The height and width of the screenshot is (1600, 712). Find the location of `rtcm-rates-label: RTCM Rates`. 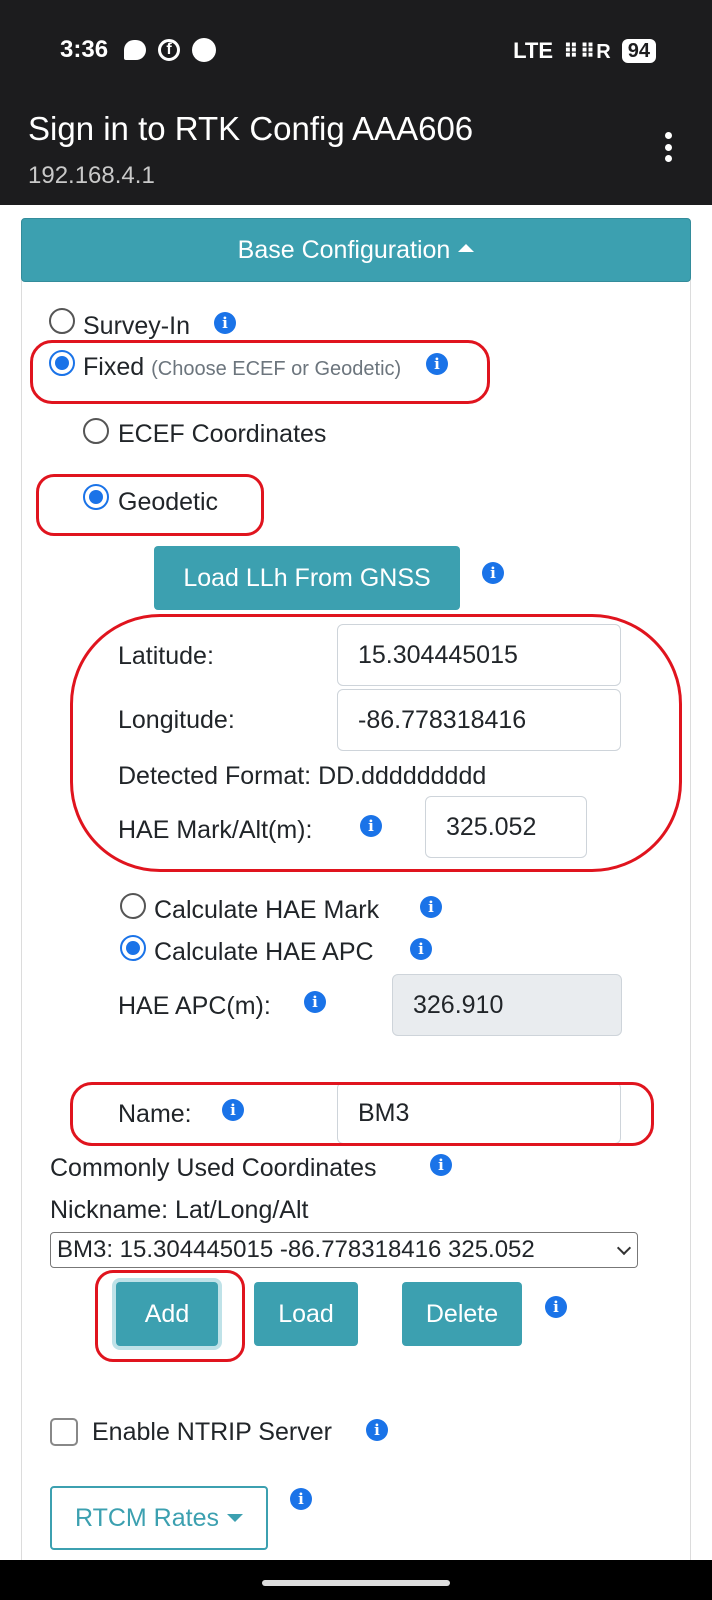

rtcm-rates-label: RTCM Rates is located at coordinates (146, 1517).